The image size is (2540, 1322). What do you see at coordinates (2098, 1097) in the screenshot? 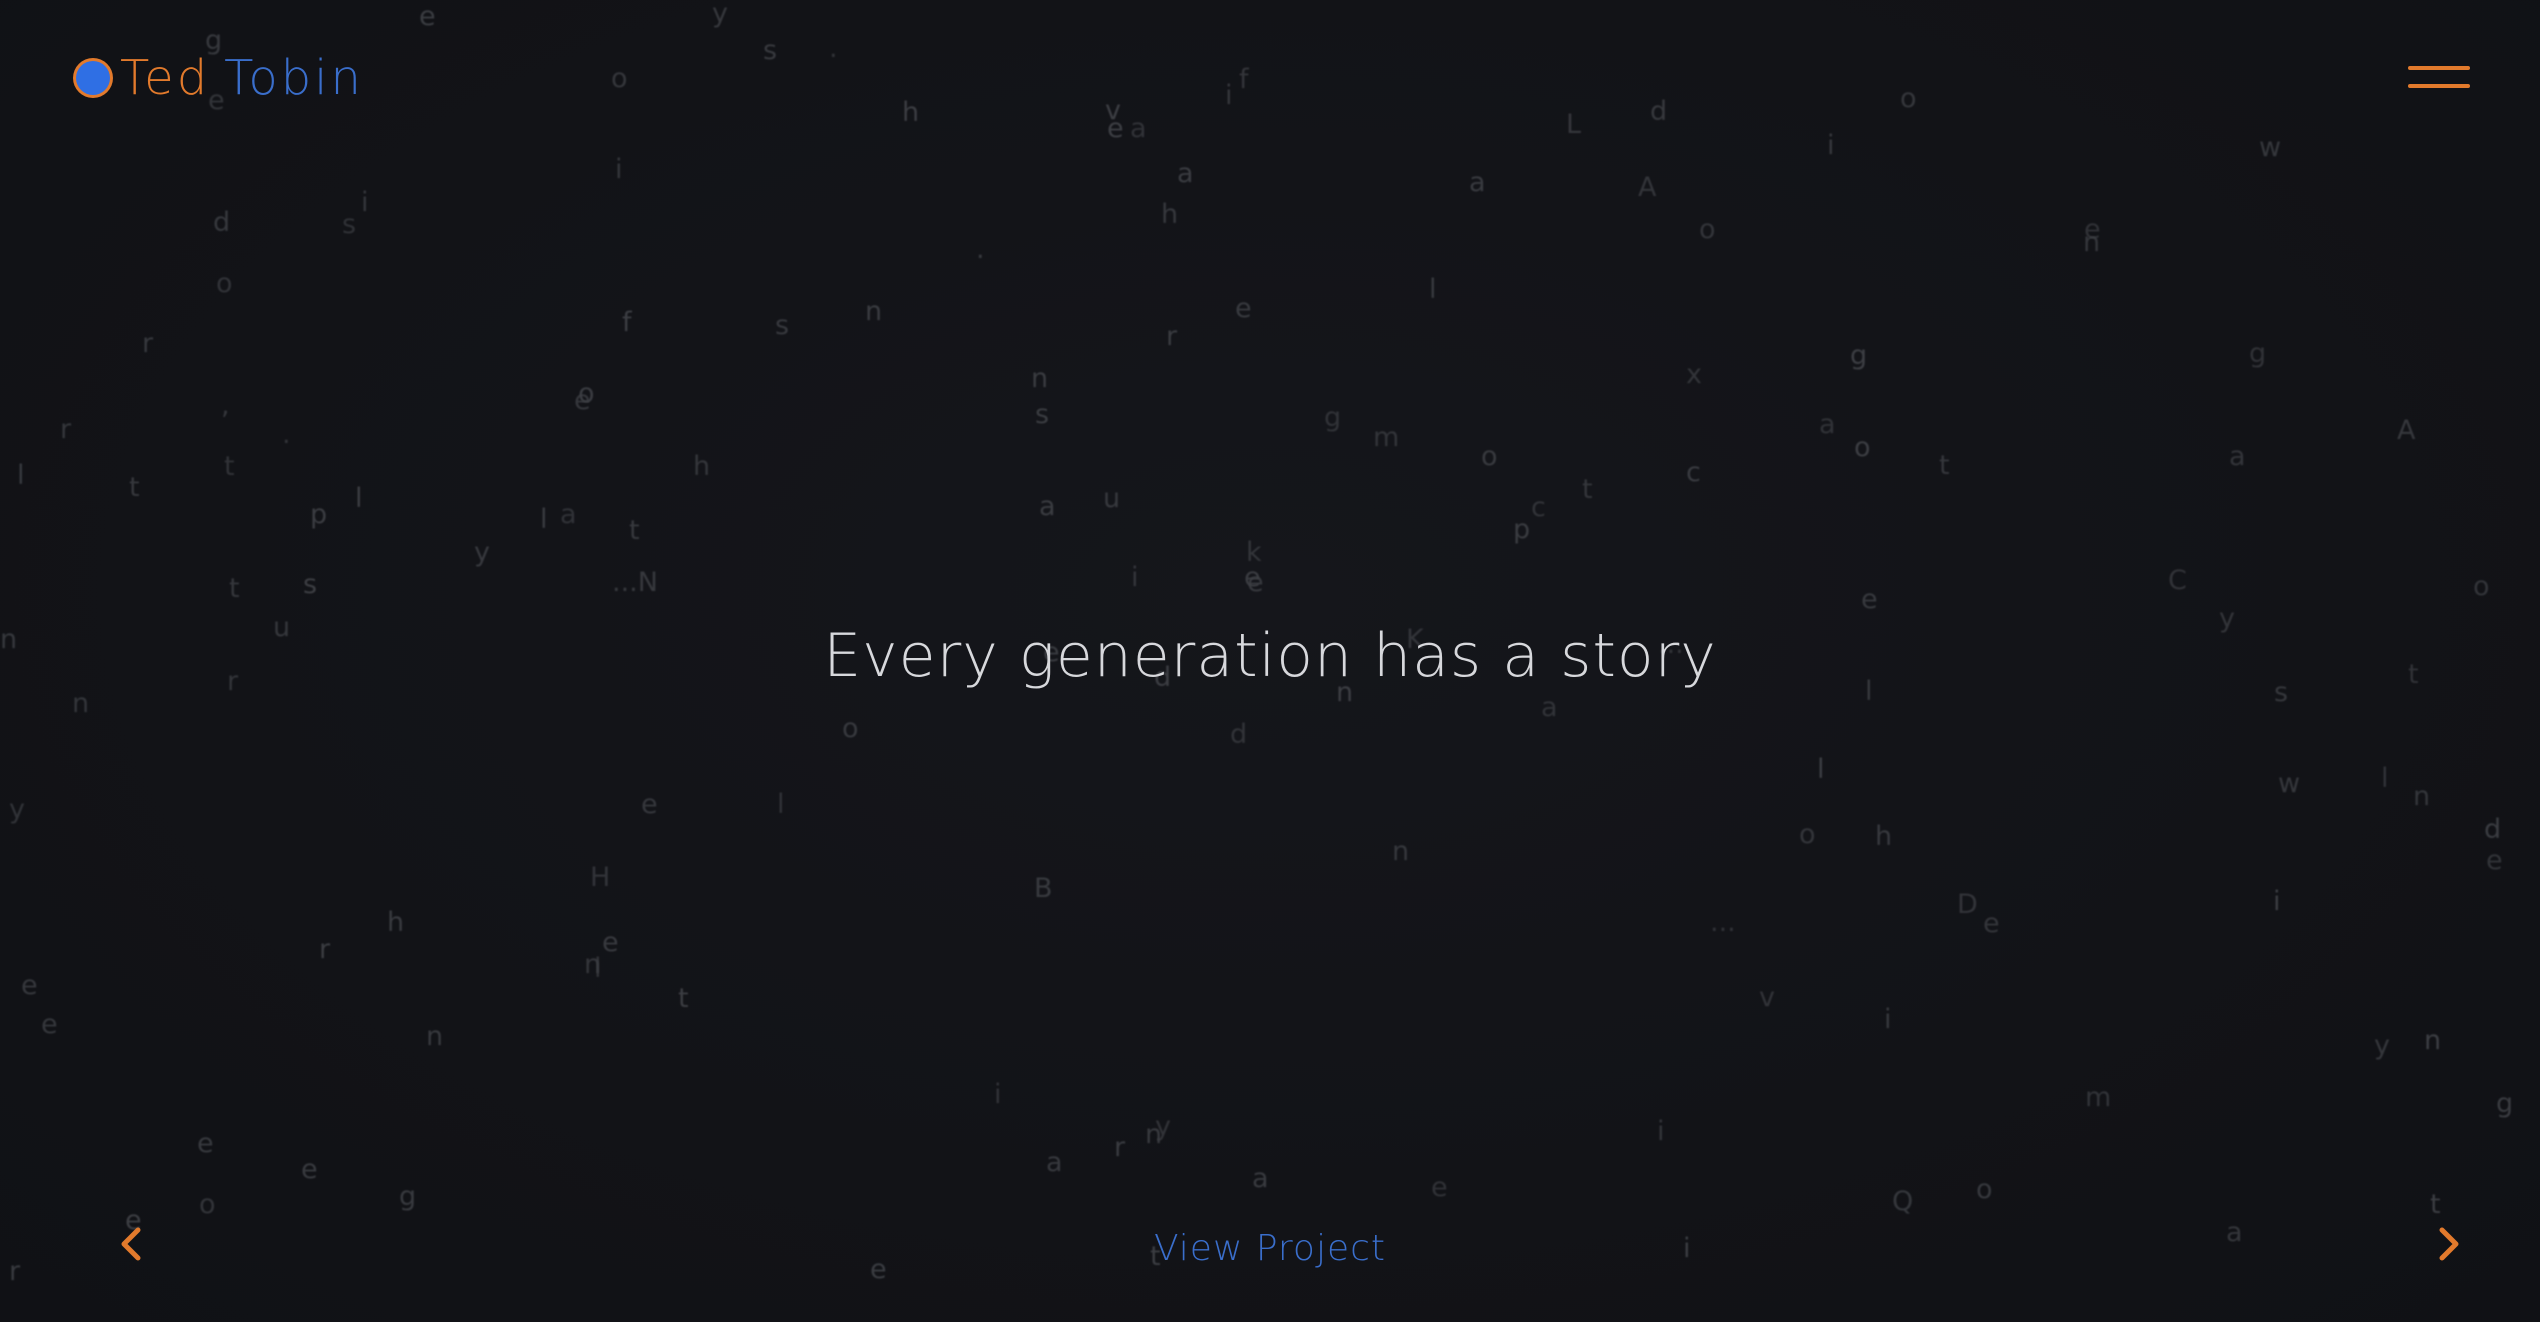
I see `background-letter: m` at bounding box center [2098, 1097].